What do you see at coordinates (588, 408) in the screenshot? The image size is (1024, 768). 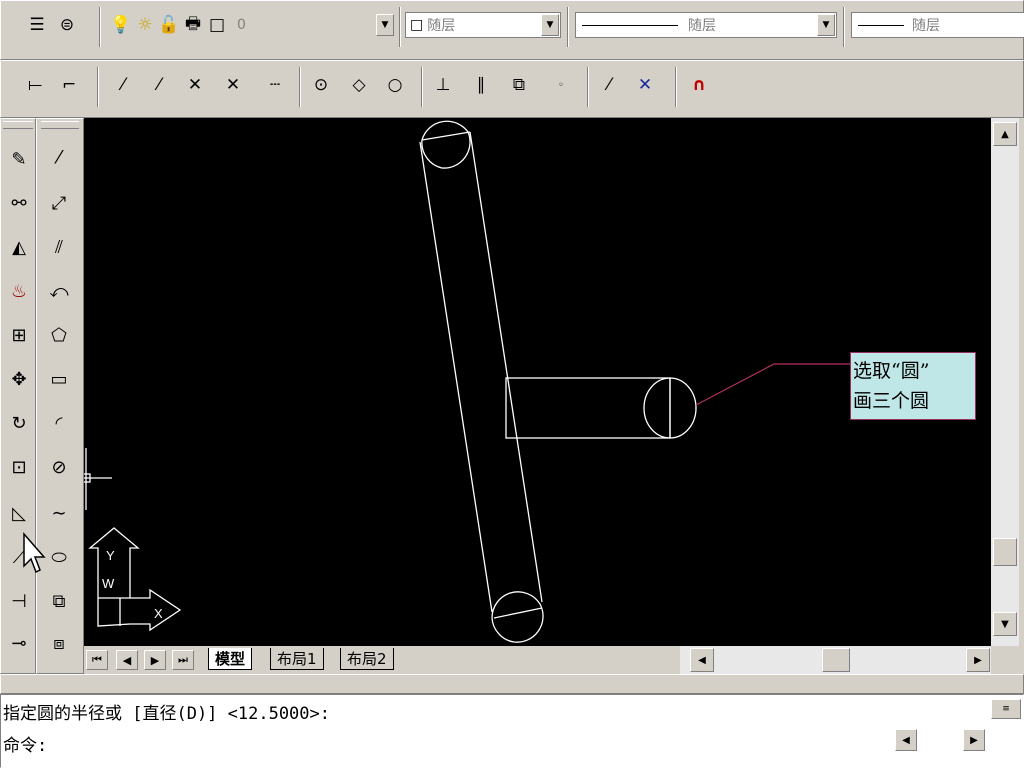 I see `horizontal-cylinder-body` at bounding box center [588, 408].